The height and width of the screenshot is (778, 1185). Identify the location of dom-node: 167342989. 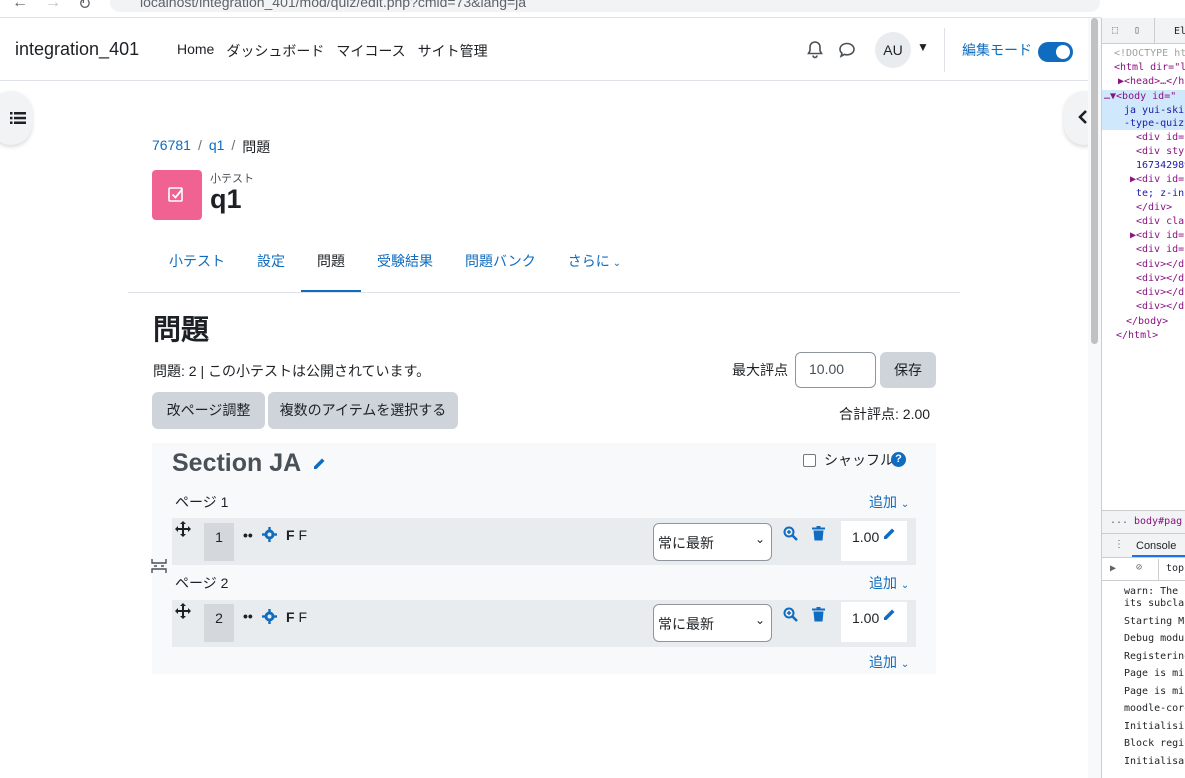
(1160, 165).